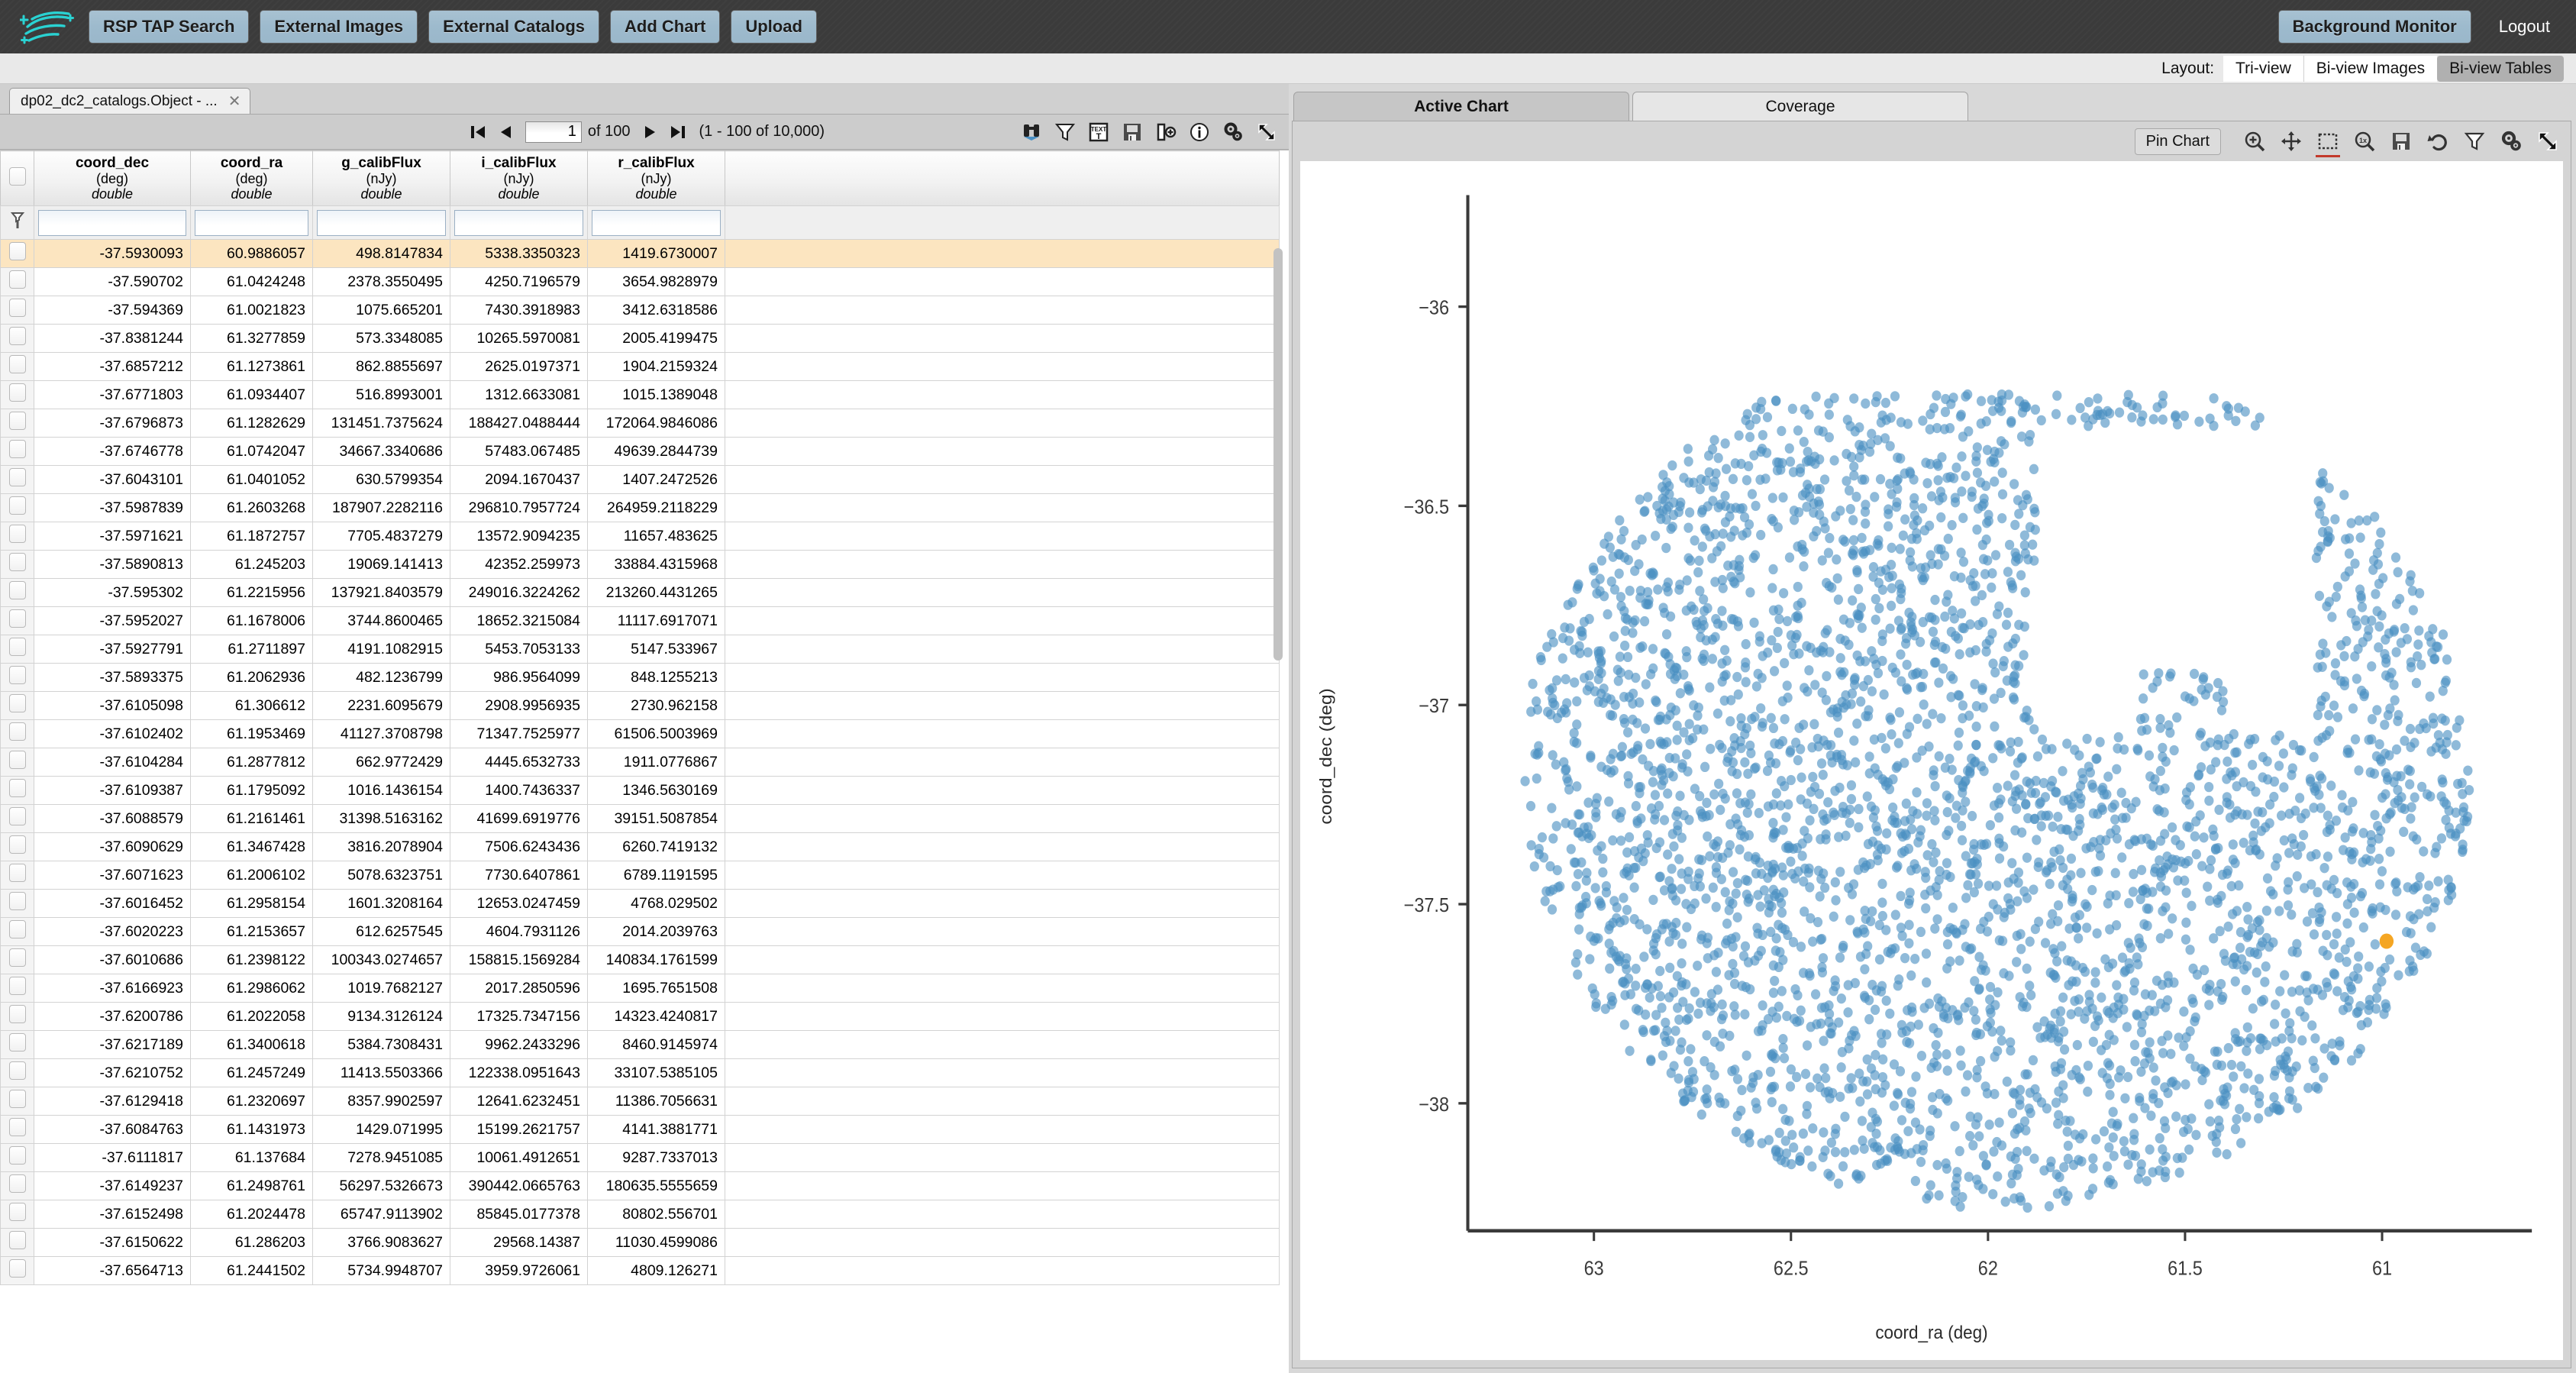 Image resolution: width=2576 pixels, height=1373 pixels. Describe the element at coordinates (2374, 27) in the screenshot. I see `background-monitor-button: Background Monitor` at that location.